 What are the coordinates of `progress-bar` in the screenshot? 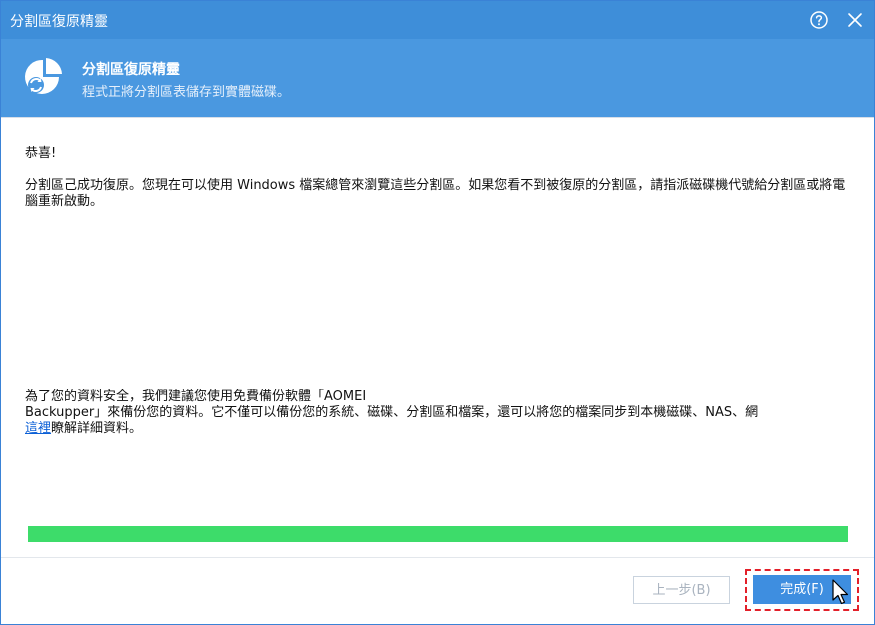 It's located at (438, 534).